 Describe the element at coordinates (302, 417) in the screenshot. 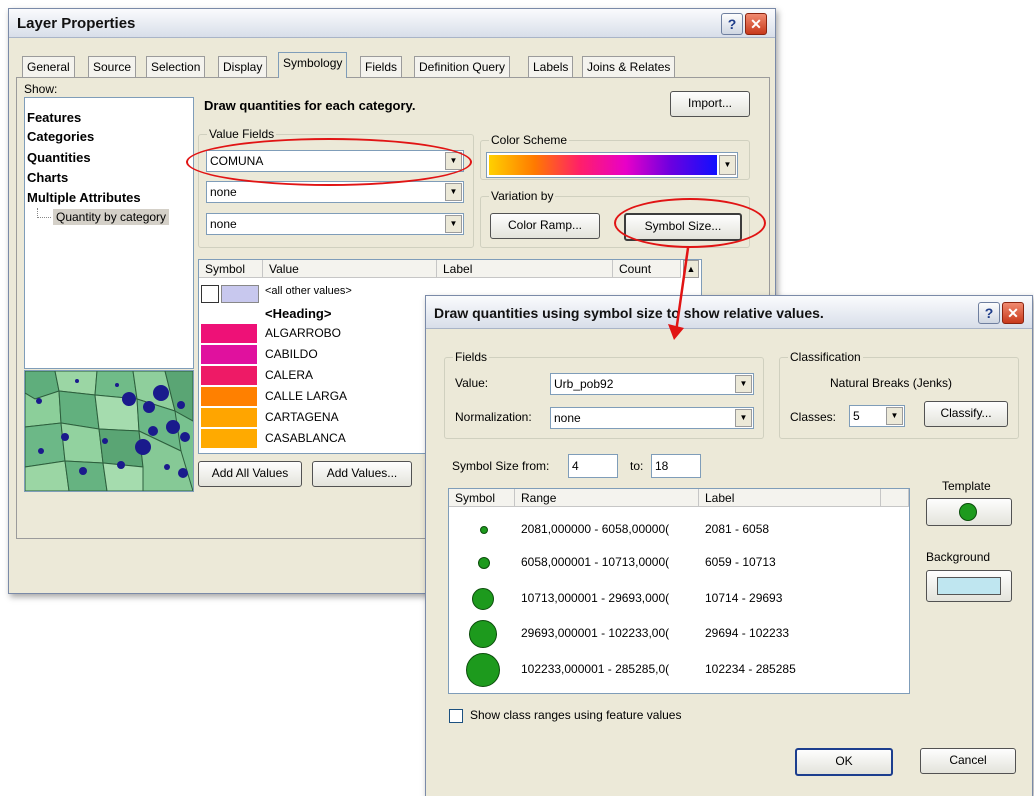

I see `row-value: CARTAGENA` at that location.